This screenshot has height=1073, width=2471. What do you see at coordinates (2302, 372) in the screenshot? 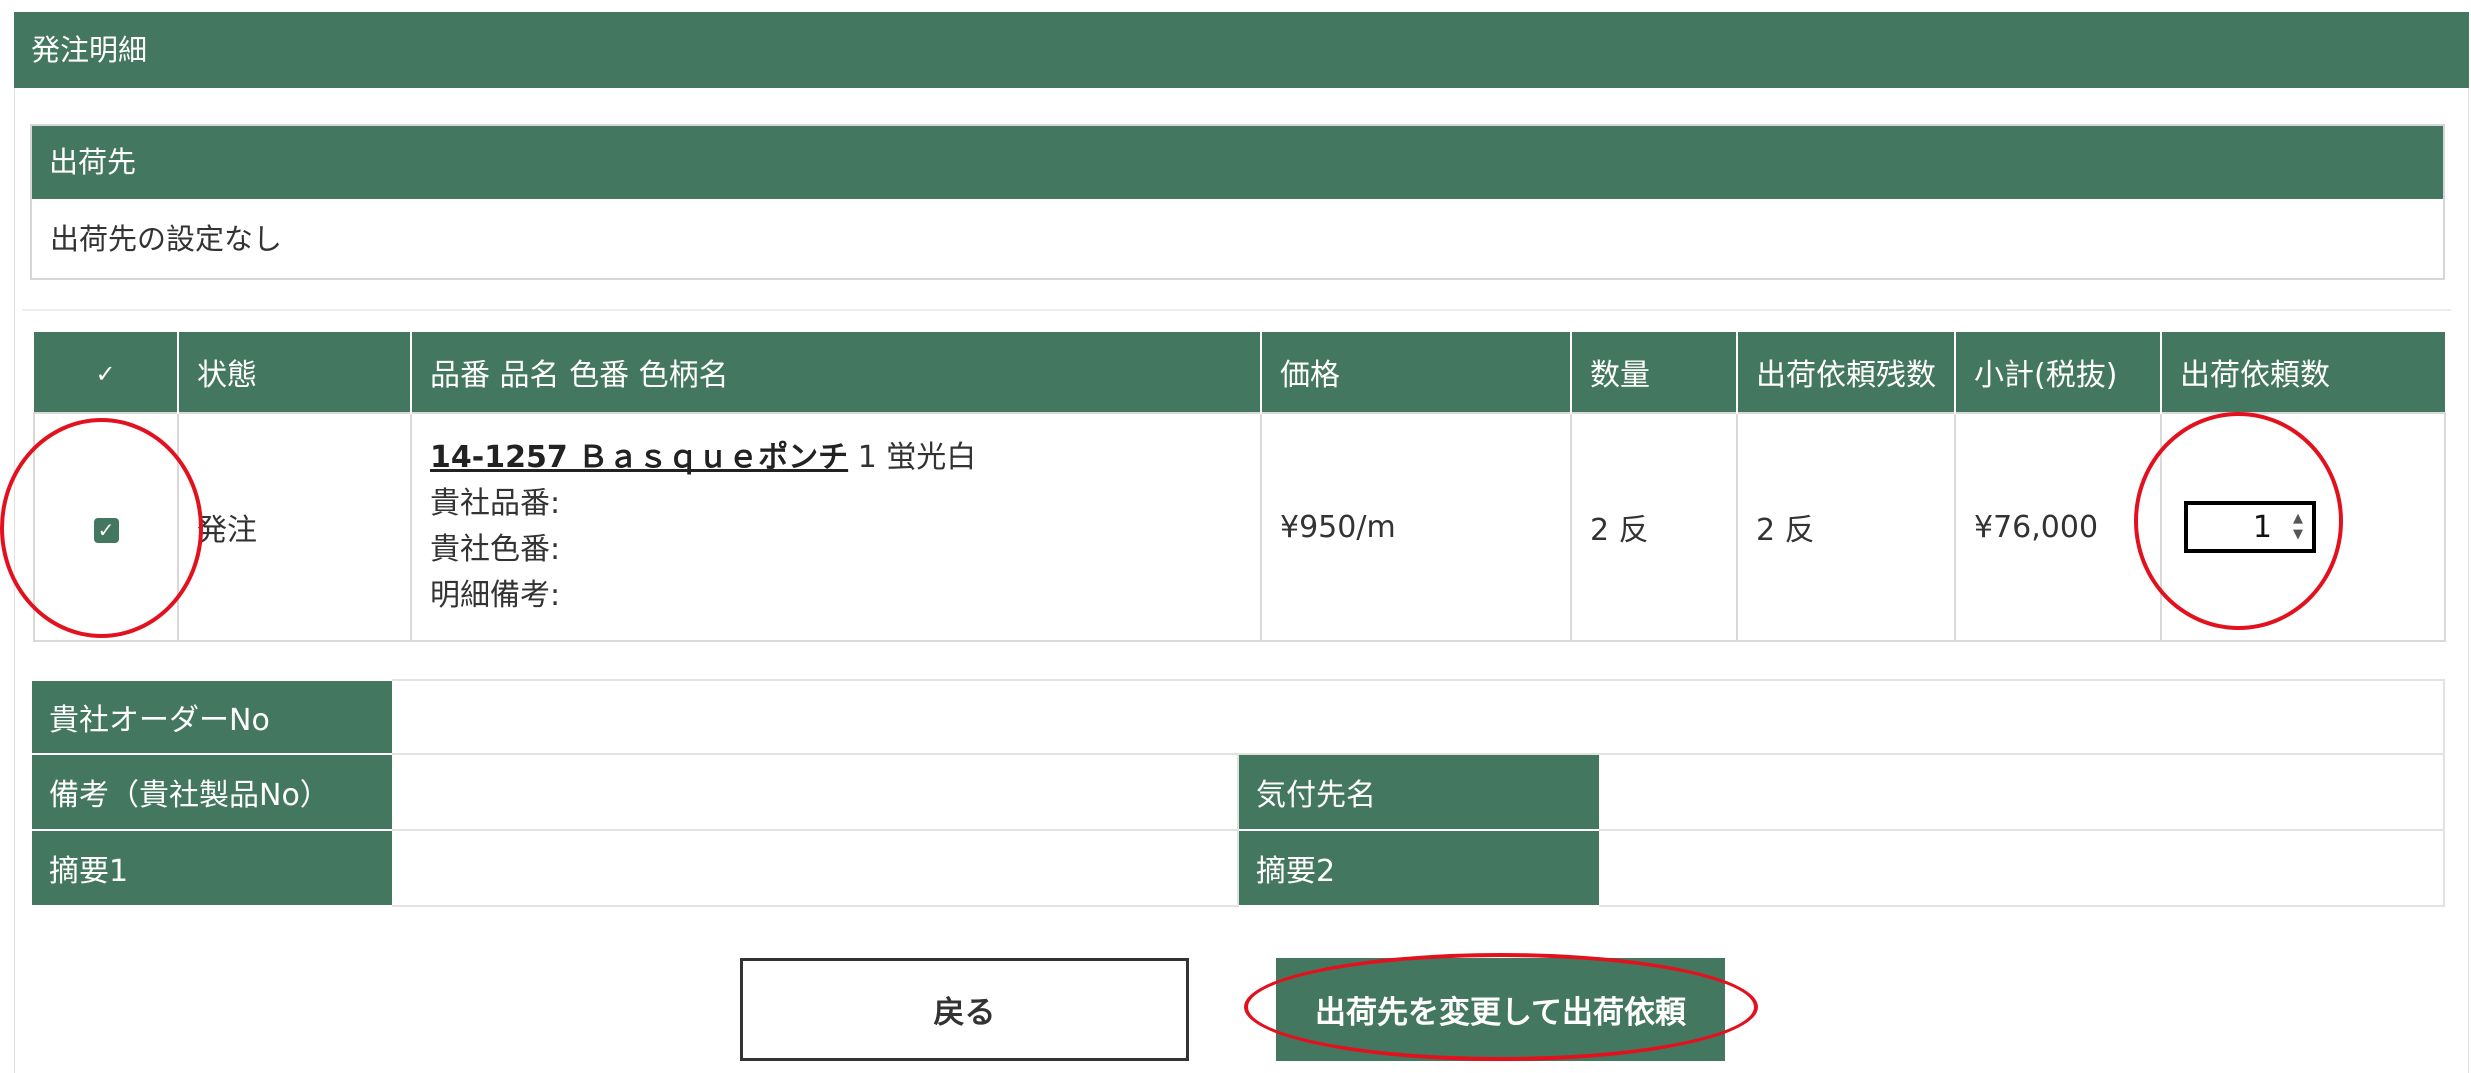
I see `header-request-qty: 出荷依頼数` at bounding box center [2302, 372].